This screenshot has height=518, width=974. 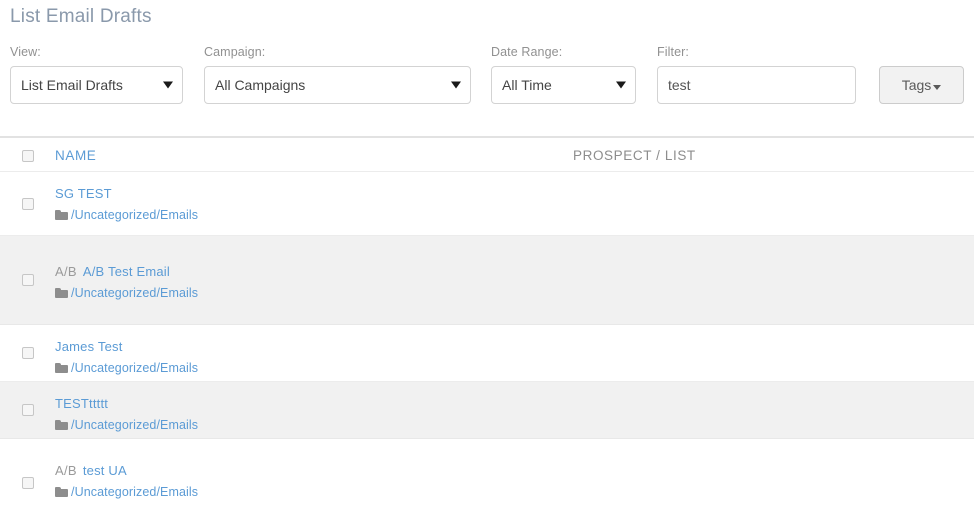 I want to click on email-draft-name-link: test UA, so click(x=105, y=470).